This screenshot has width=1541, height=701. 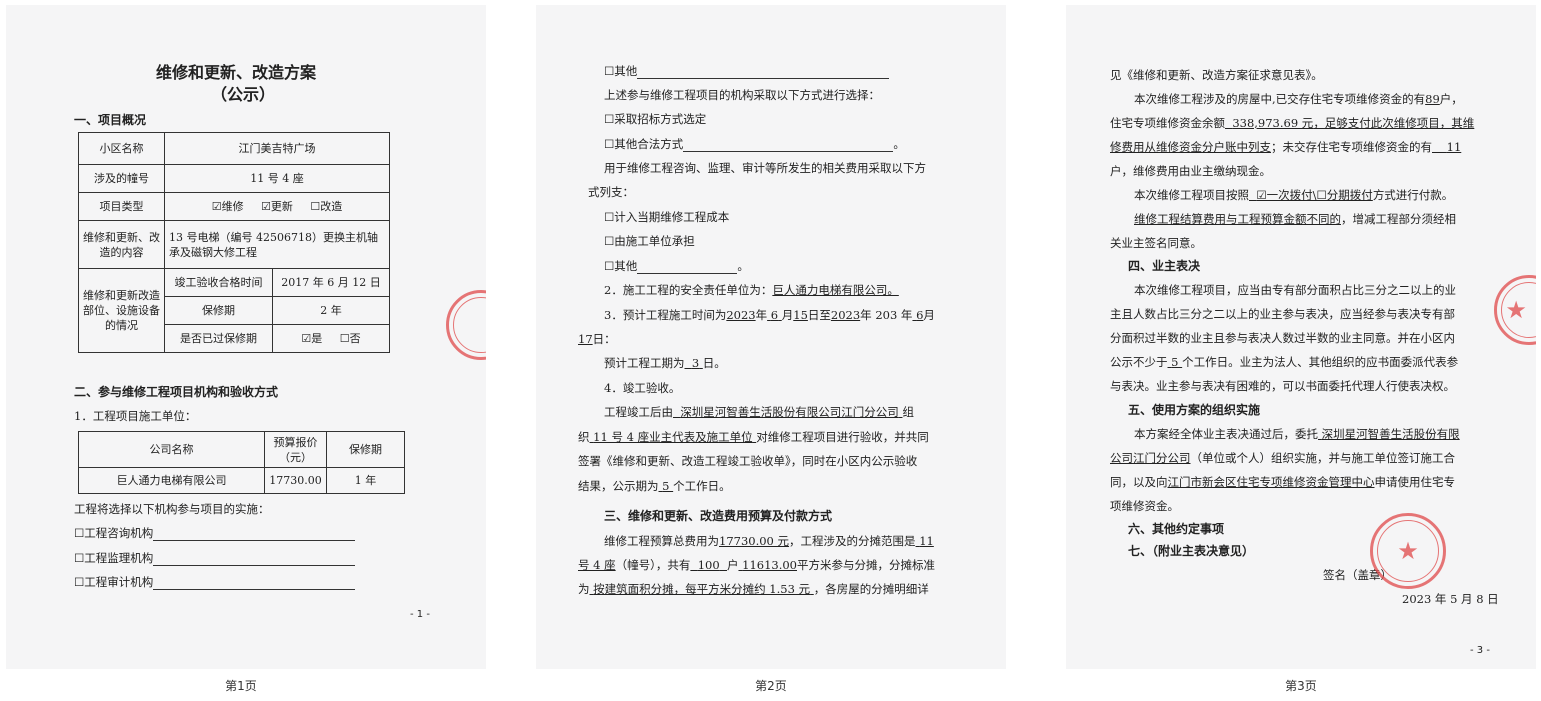 I want to click on td-warranty: 1 年, so click(x=365, y=480).